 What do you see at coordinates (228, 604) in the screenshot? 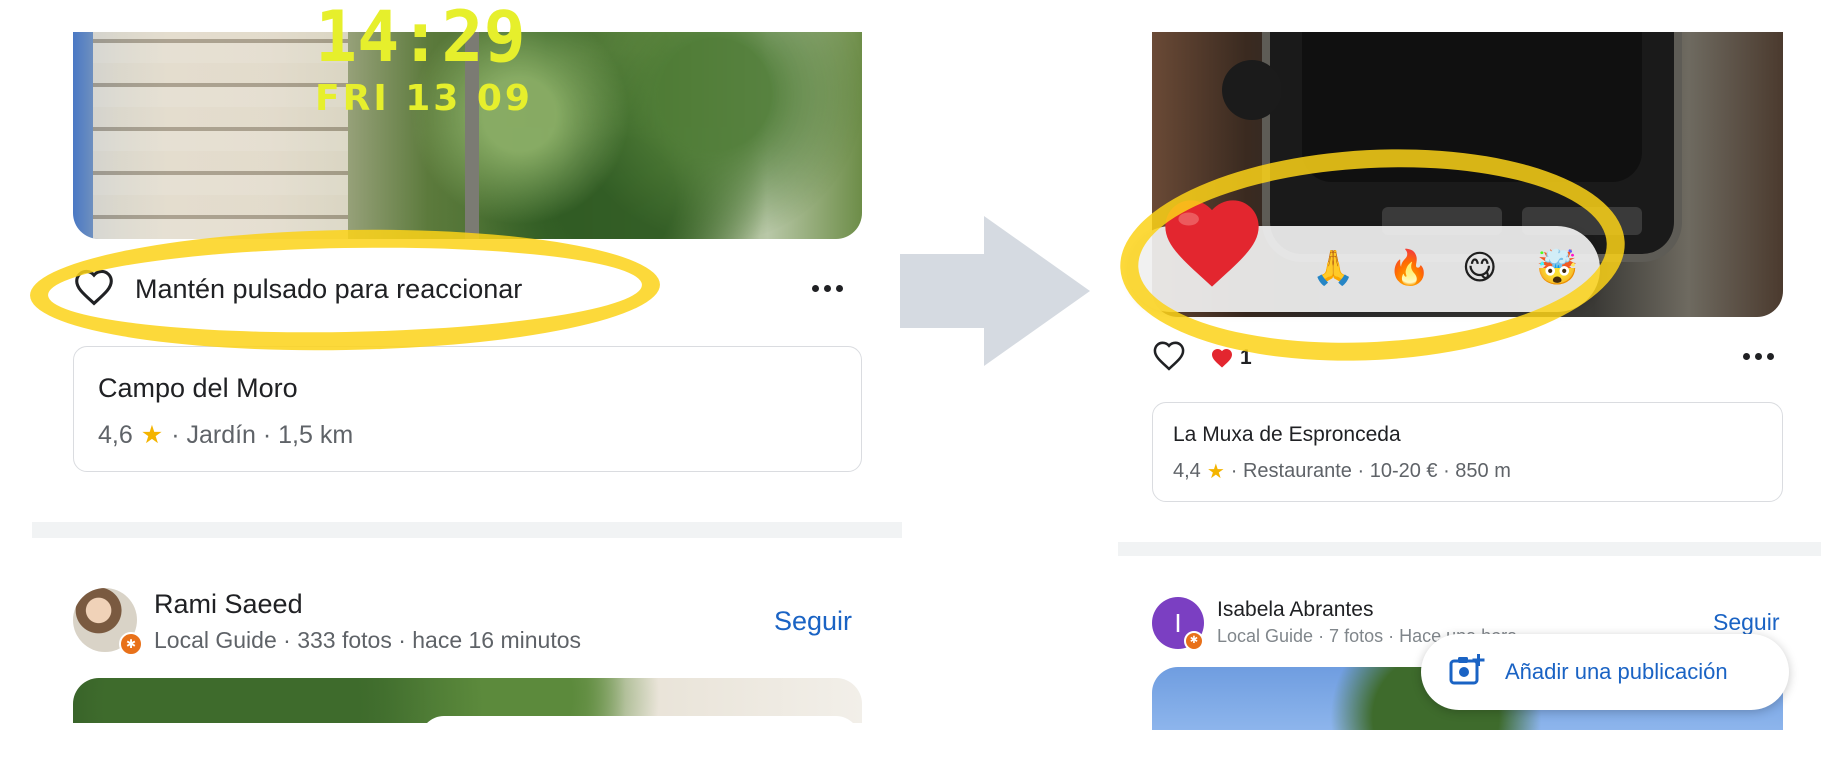
I see `post-author: Rami Saeed` at bounding box center [228, 604].